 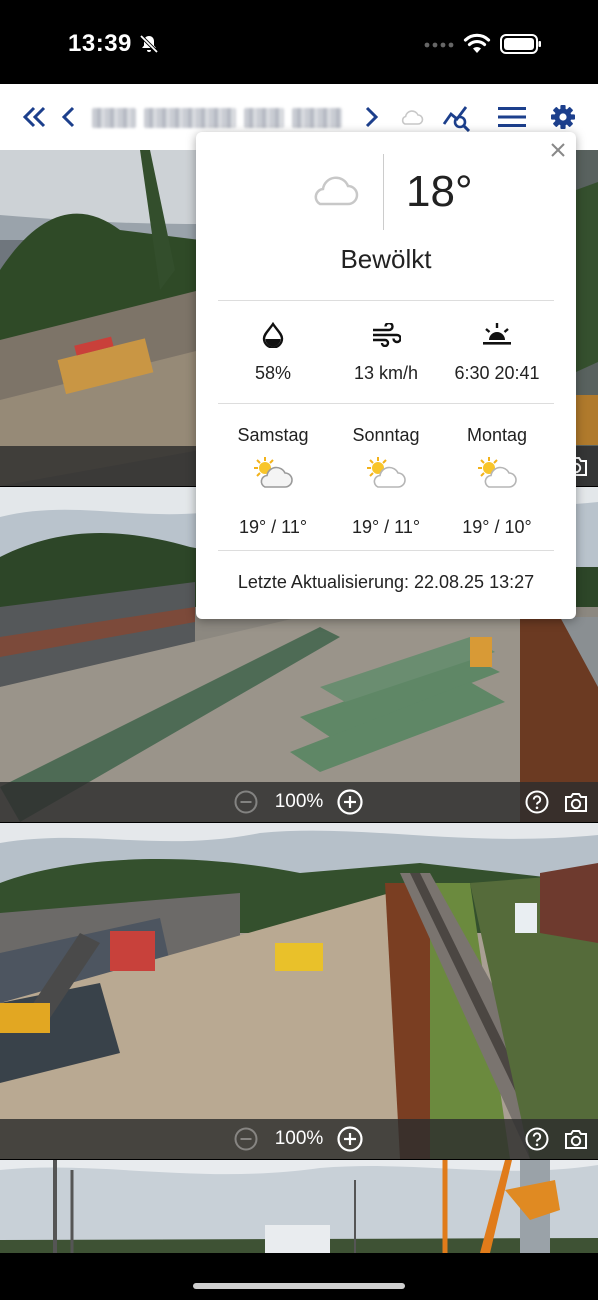 I want to click on chevron-left-icon, so click(x=68, y=117).